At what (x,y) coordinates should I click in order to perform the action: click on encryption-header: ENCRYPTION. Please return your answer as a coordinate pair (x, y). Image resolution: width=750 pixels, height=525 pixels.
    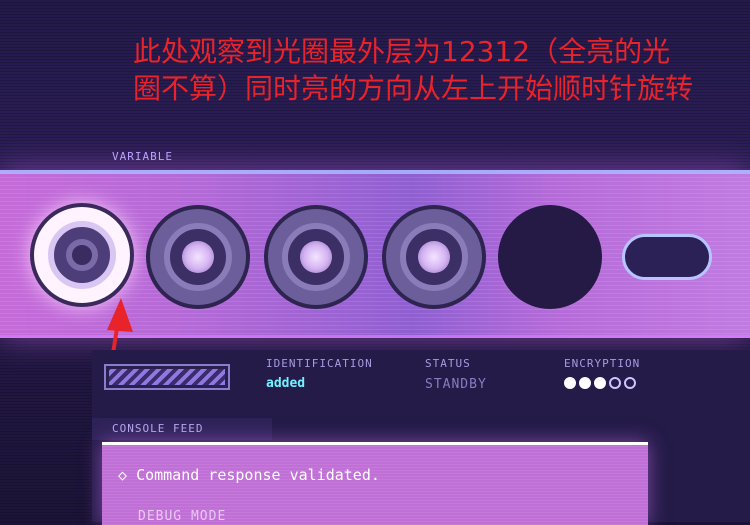
    Looking at the image, I should click on (602, 363).